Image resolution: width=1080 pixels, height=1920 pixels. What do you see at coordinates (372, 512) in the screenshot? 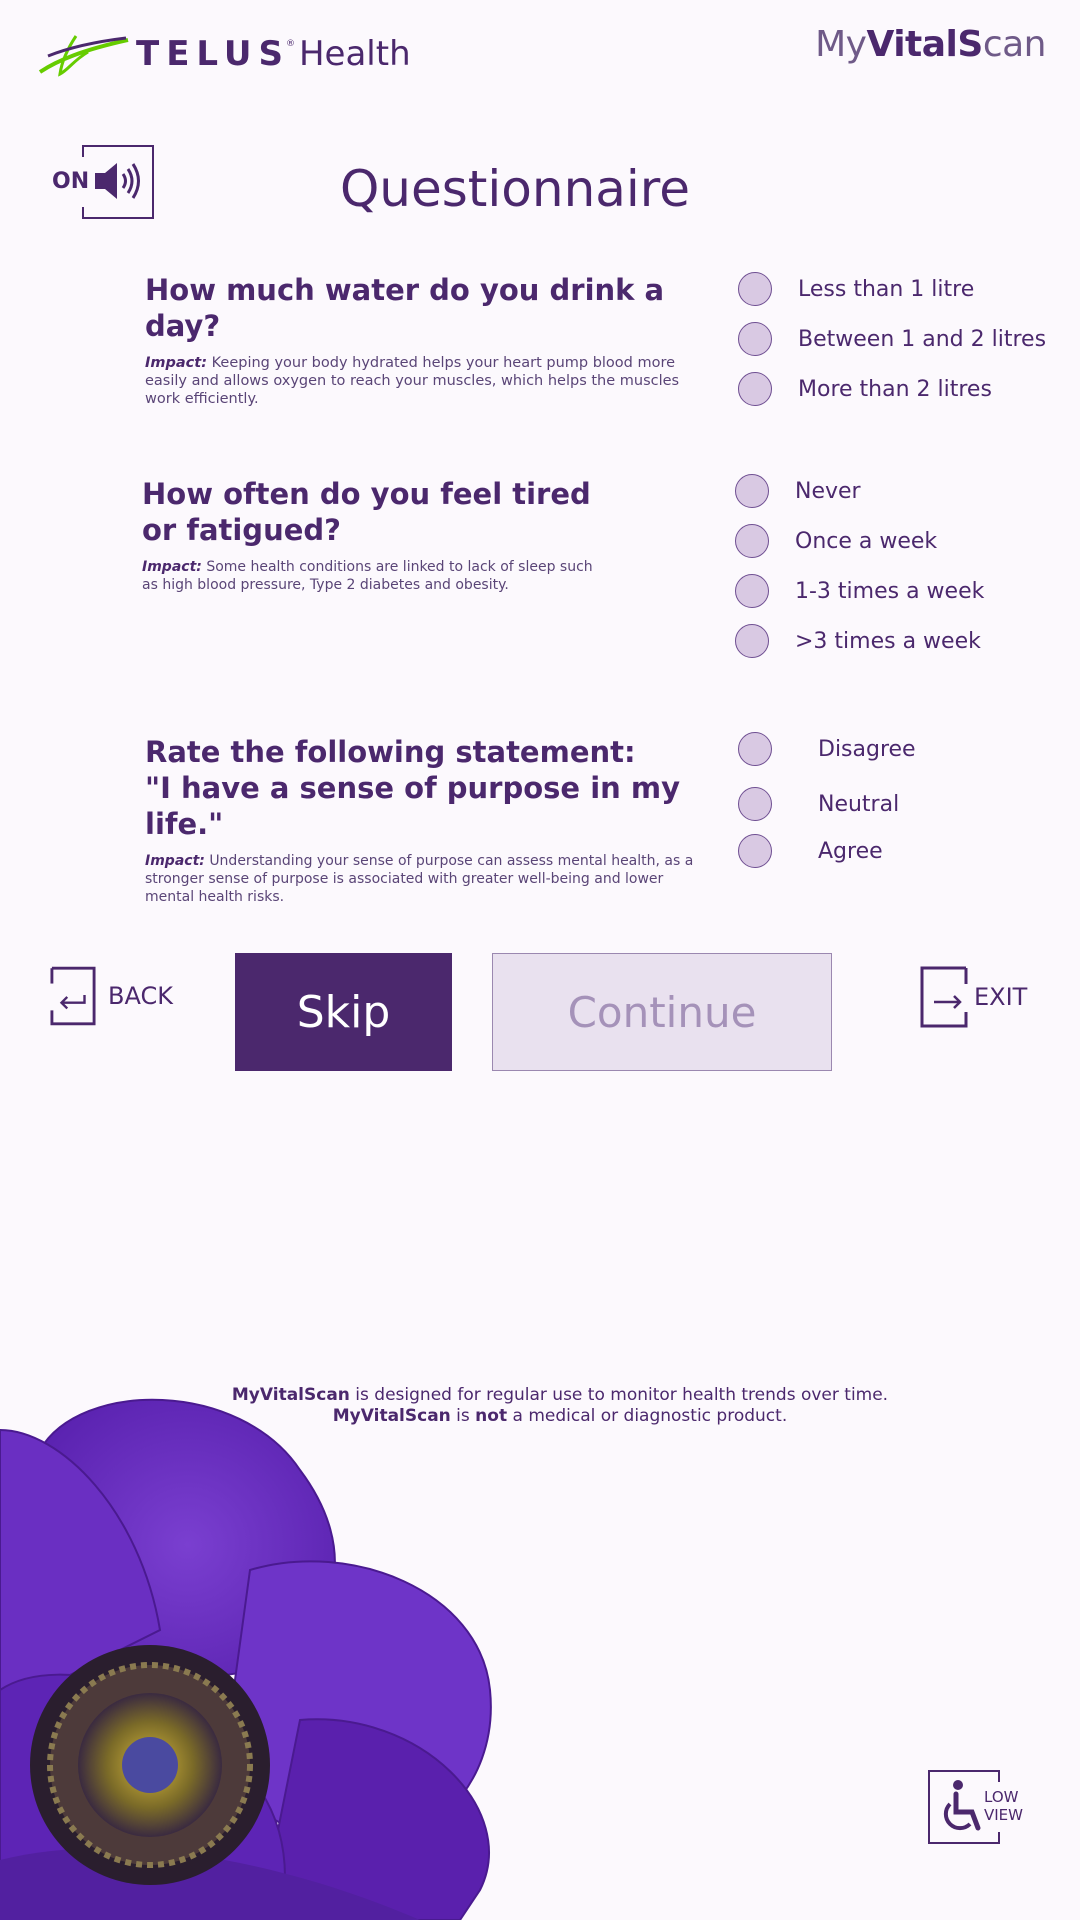
I see `question-2-title: How often do you feel tired or fatigued?` at bounding box center [372, 512].